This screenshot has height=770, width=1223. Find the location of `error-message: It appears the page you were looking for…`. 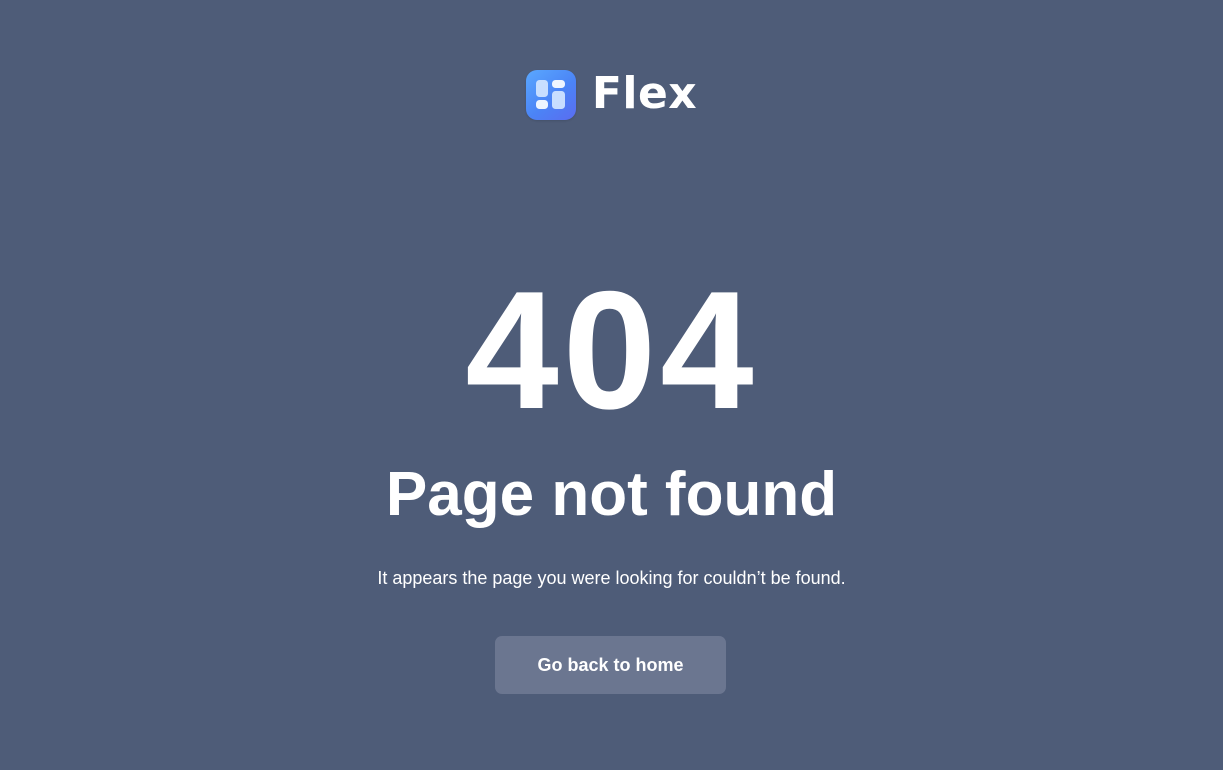

error-message: It appears the page you were looking for… is located at coordinates (611, 578).